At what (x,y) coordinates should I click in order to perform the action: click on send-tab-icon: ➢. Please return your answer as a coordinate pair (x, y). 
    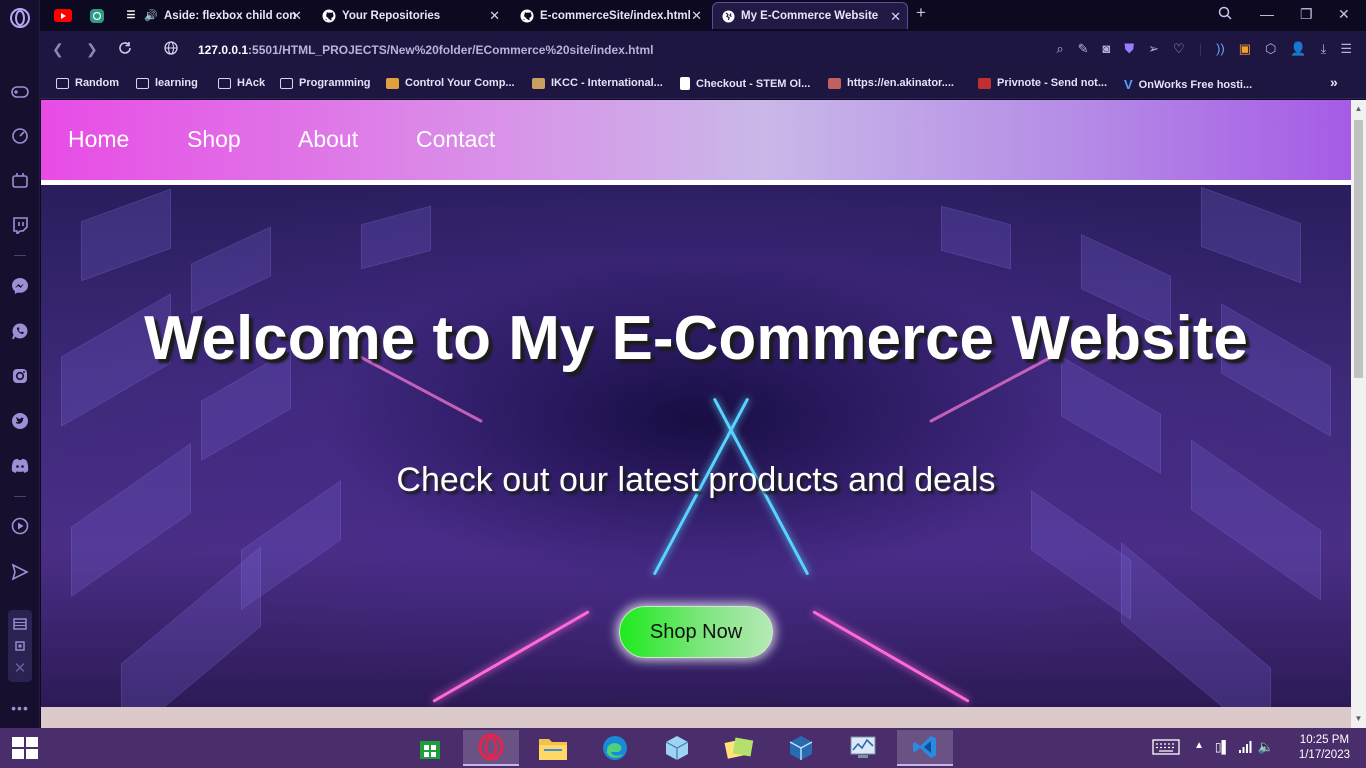
    Looking at the image, I should click on (1153, 49).